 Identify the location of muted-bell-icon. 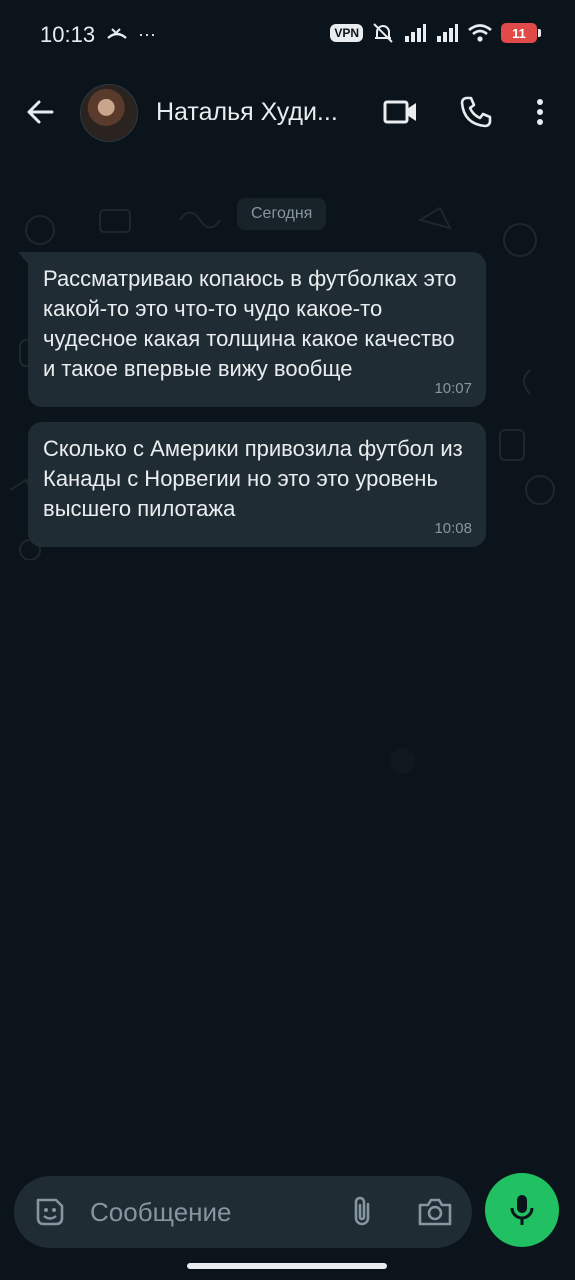
(383, 33).